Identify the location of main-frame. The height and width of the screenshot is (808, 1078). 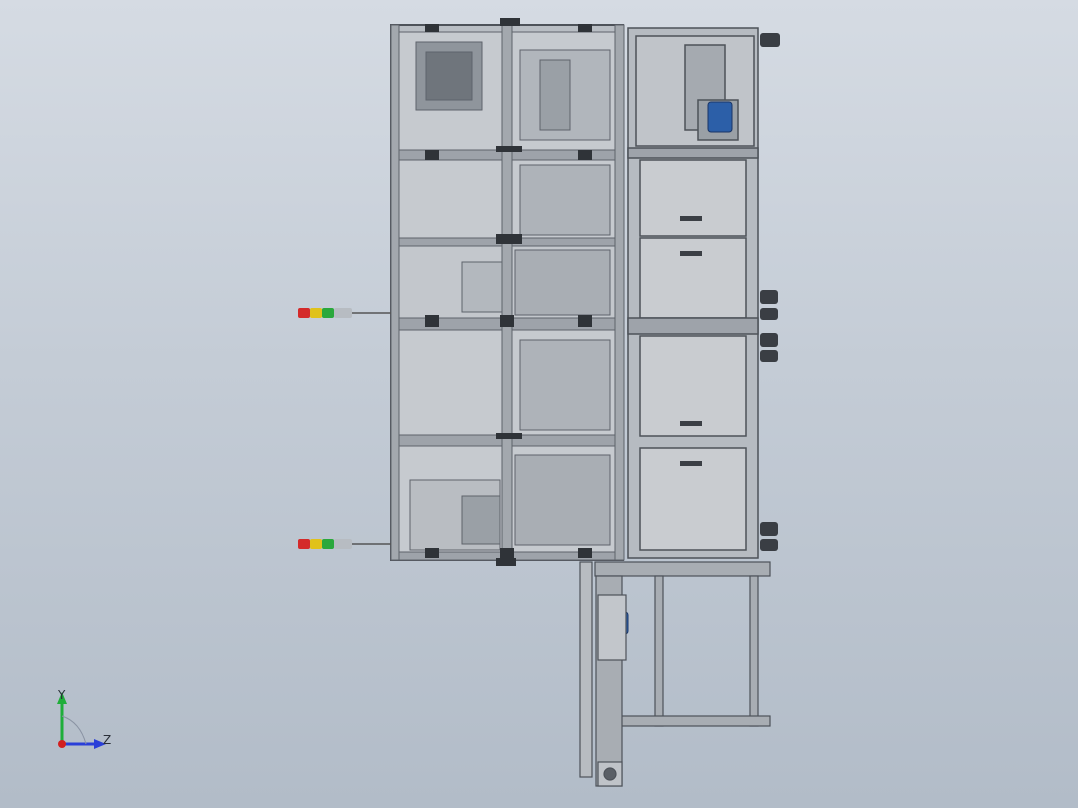
(507, 292).